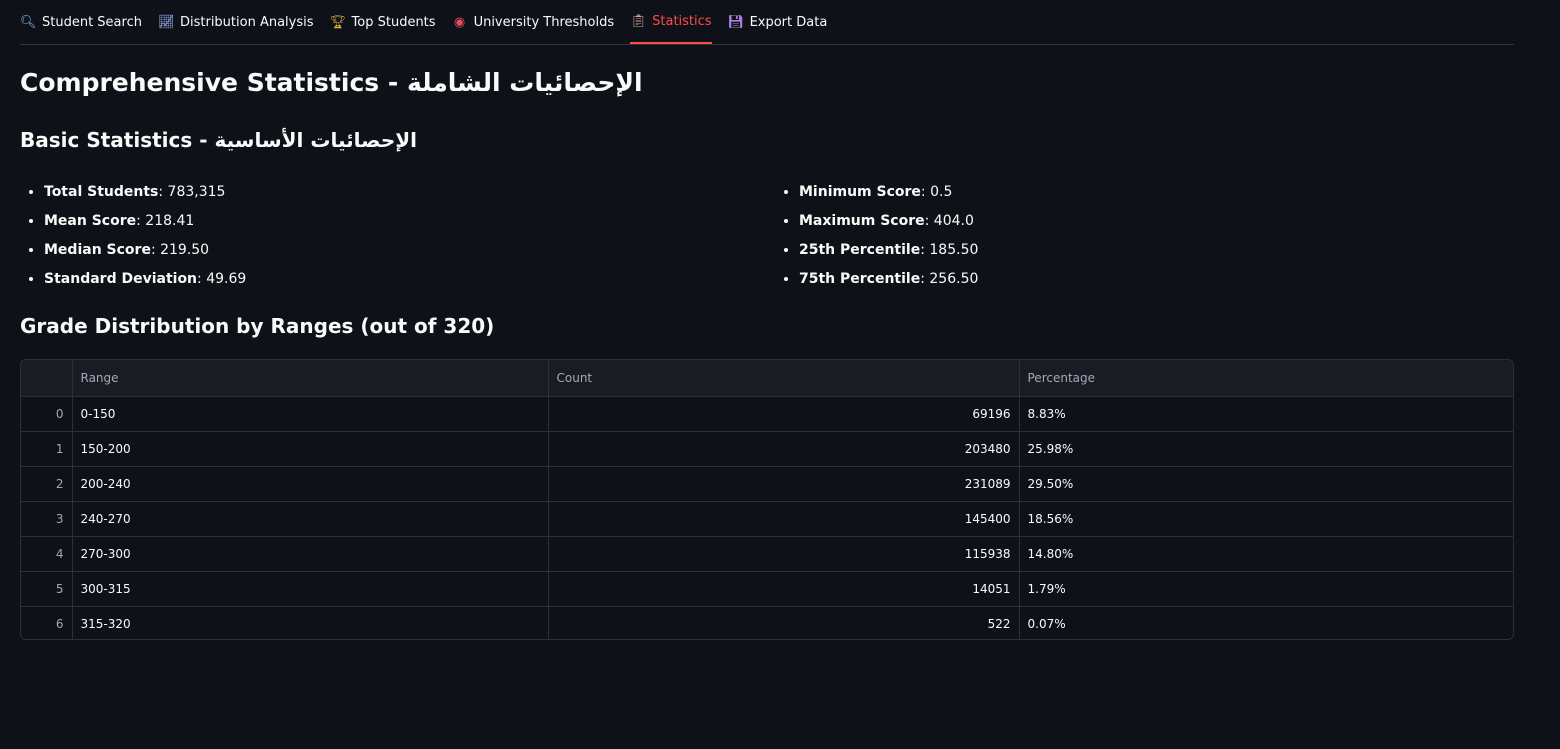  Describe the element at coordinates (166, 22) in the screenshot. I see `chart-icon: 📈︎` at that location.